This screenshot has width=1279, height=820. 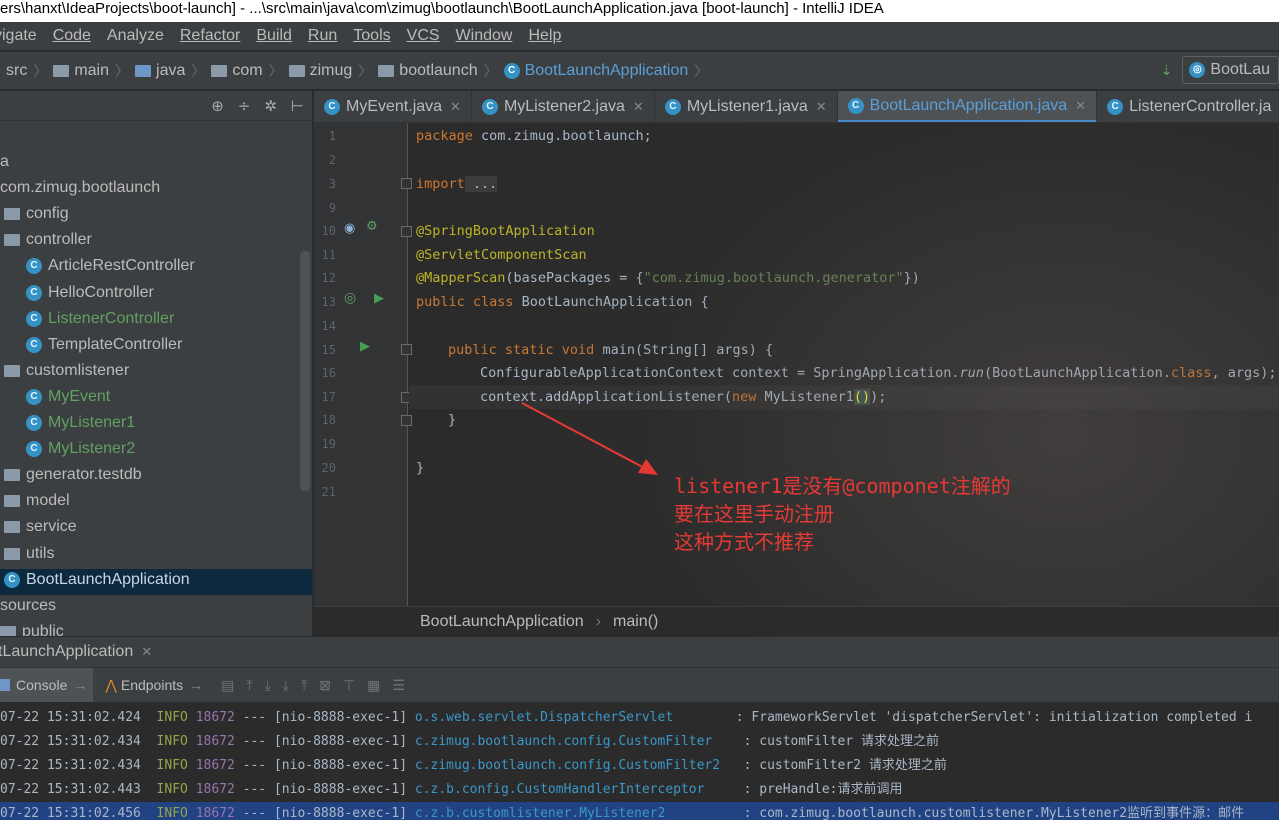 I want to click on tree-item: generator.testdb, so click(x=73, y=475).